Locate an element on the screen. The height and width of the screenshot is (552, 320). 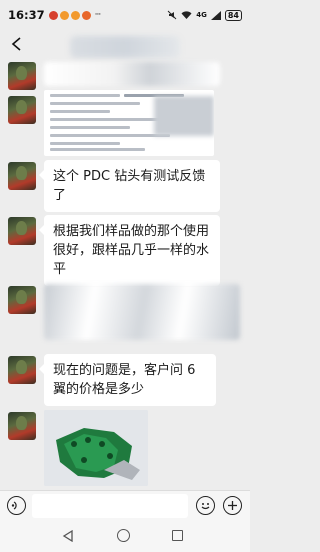
voice-input-icon is located at coordinates (16, 505).